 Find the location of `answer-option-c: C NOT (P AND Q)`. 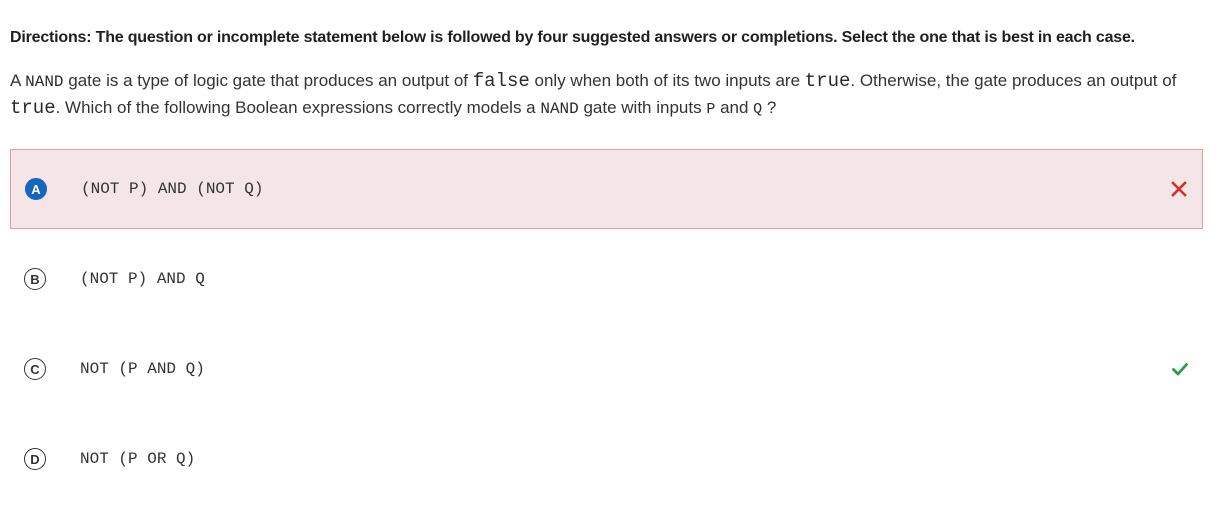

answer-option-c: C NOT (P AND Q) is located at coordinates (606, 369).